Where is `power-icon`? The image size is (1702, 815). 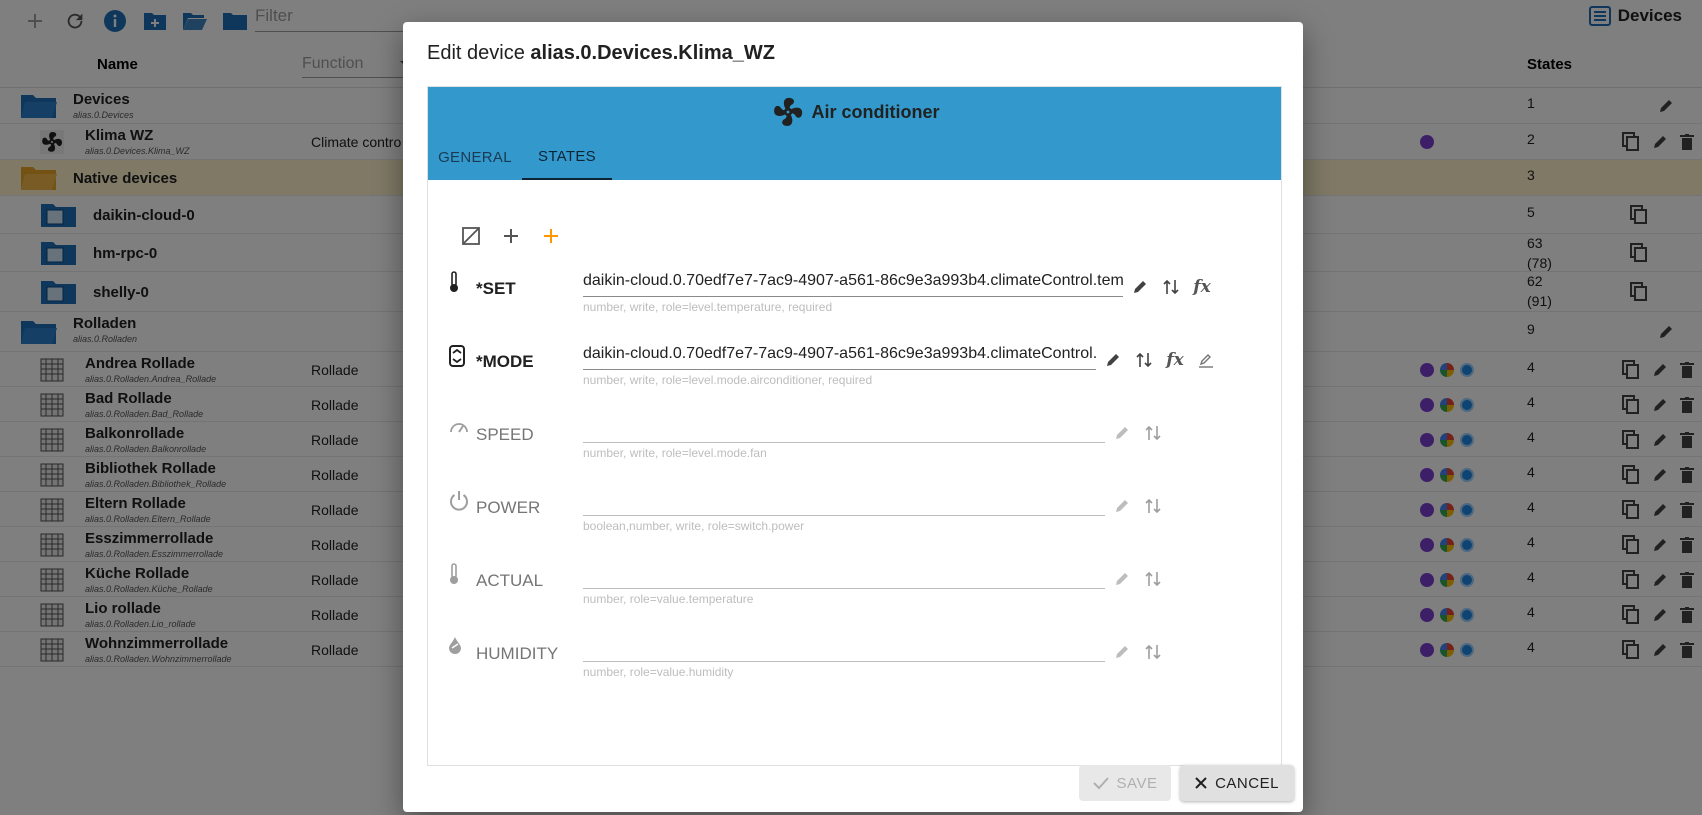 power-icon is located at coordinates (459, 501).